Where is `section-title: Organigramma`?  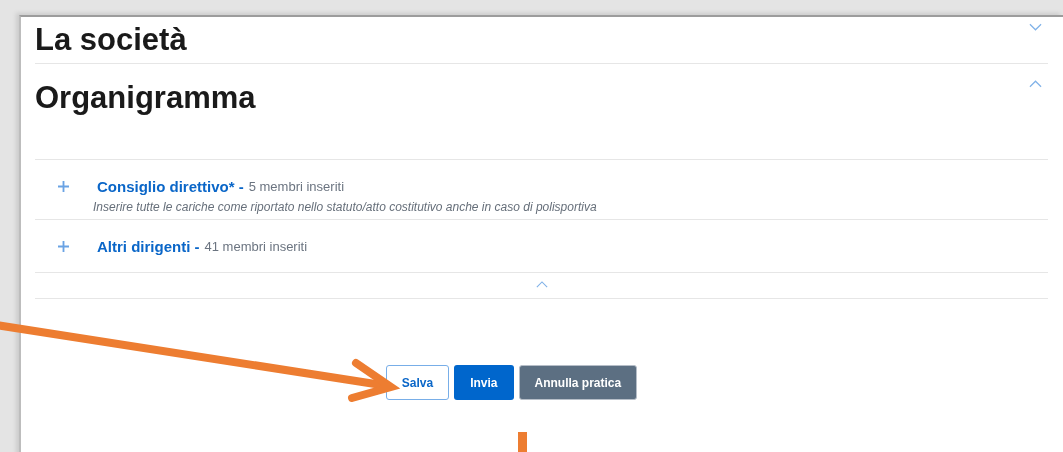
section-title: Organigramma is located at coordinates (145, 98).